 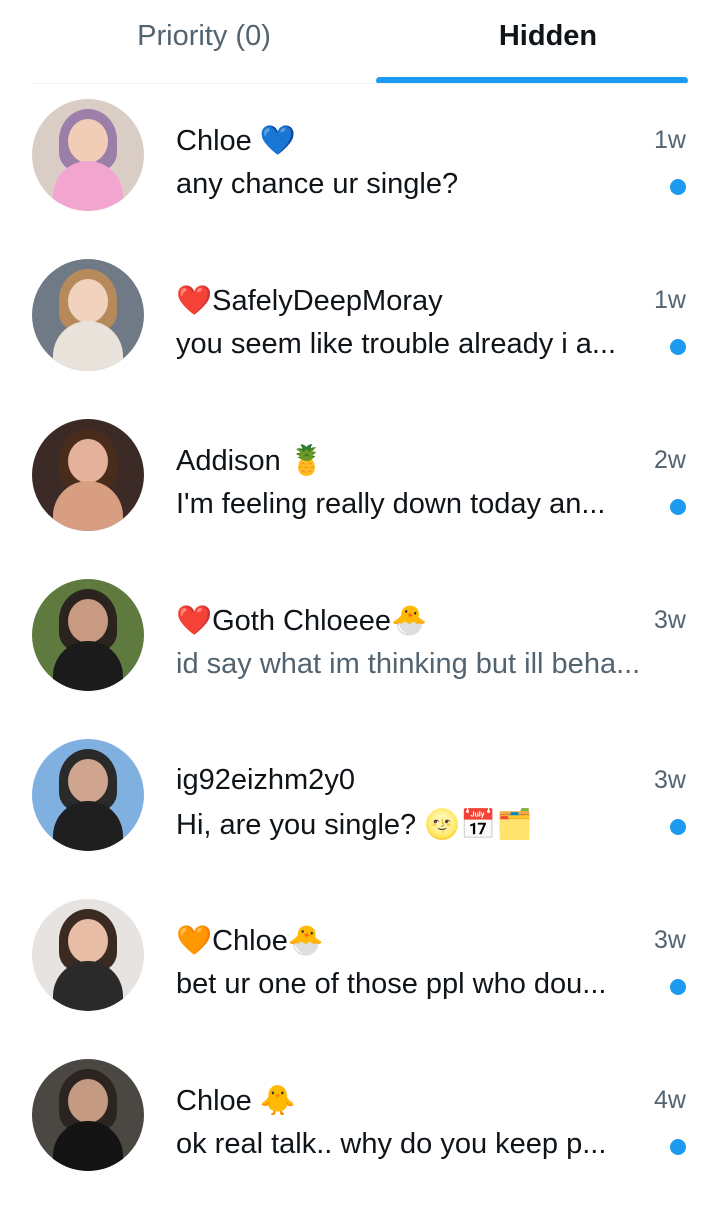 I want to click on tab-hidden: Hidden, so click(x=548, y=42).